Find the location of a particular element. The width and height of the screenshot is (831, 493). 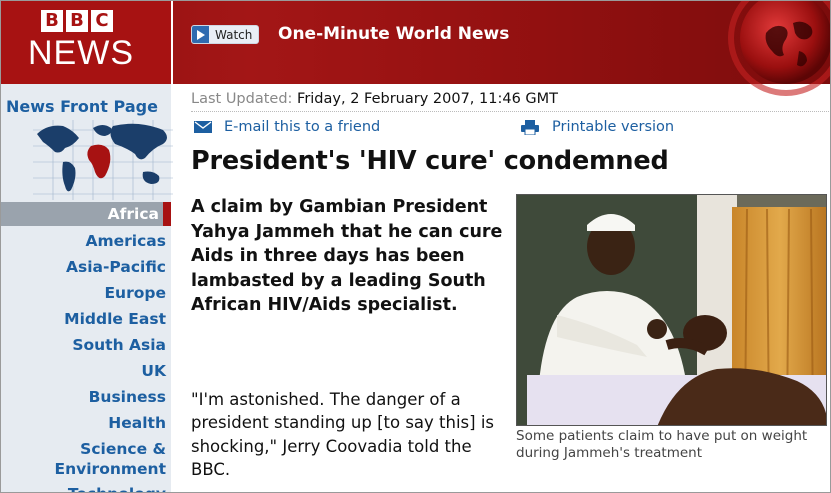

nav-item-science-environment: Science & Environment is located at coordinates (87, 458).